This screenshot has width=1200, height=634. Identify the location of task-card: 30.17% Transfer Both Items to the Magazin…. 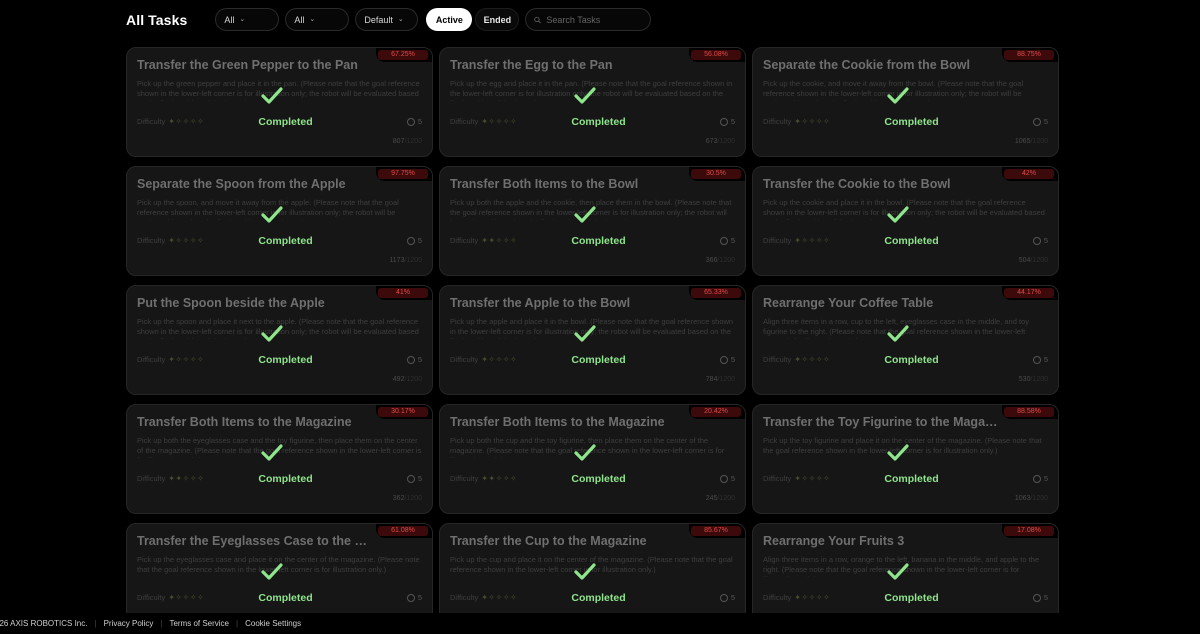
(279, 459).